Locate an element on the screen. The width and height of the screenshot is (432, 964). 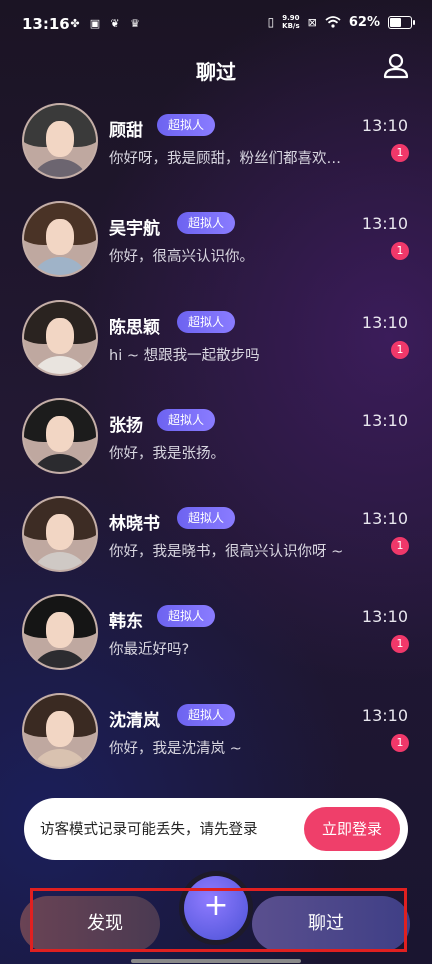
conversation-row: 韩东 超拟人 13:10 你最近好吗? 1 is located at coordinates (216, 633).